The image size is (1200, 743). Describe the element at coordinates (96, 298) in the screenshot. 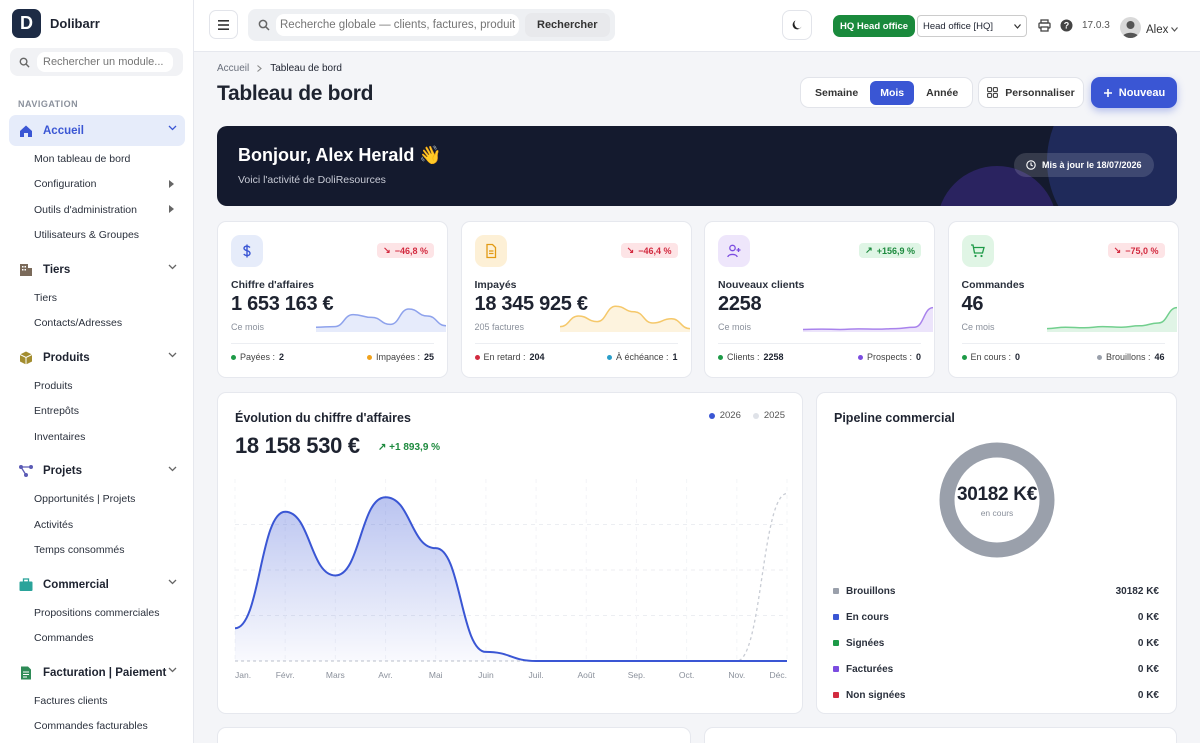

I see `sidebar-item: Tiers` at that location.